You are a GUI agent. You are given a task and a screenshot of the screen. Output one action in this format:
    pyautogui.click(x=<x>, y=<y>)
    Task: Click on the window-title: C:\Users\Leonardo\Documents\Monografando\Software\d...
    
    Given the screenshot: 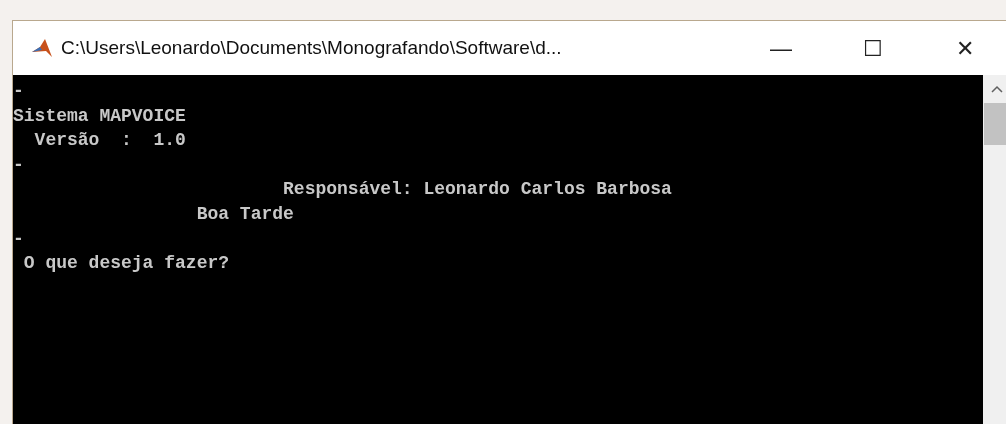 What is the action you would take?
    pyautogui.click(x=311, y=47)
    